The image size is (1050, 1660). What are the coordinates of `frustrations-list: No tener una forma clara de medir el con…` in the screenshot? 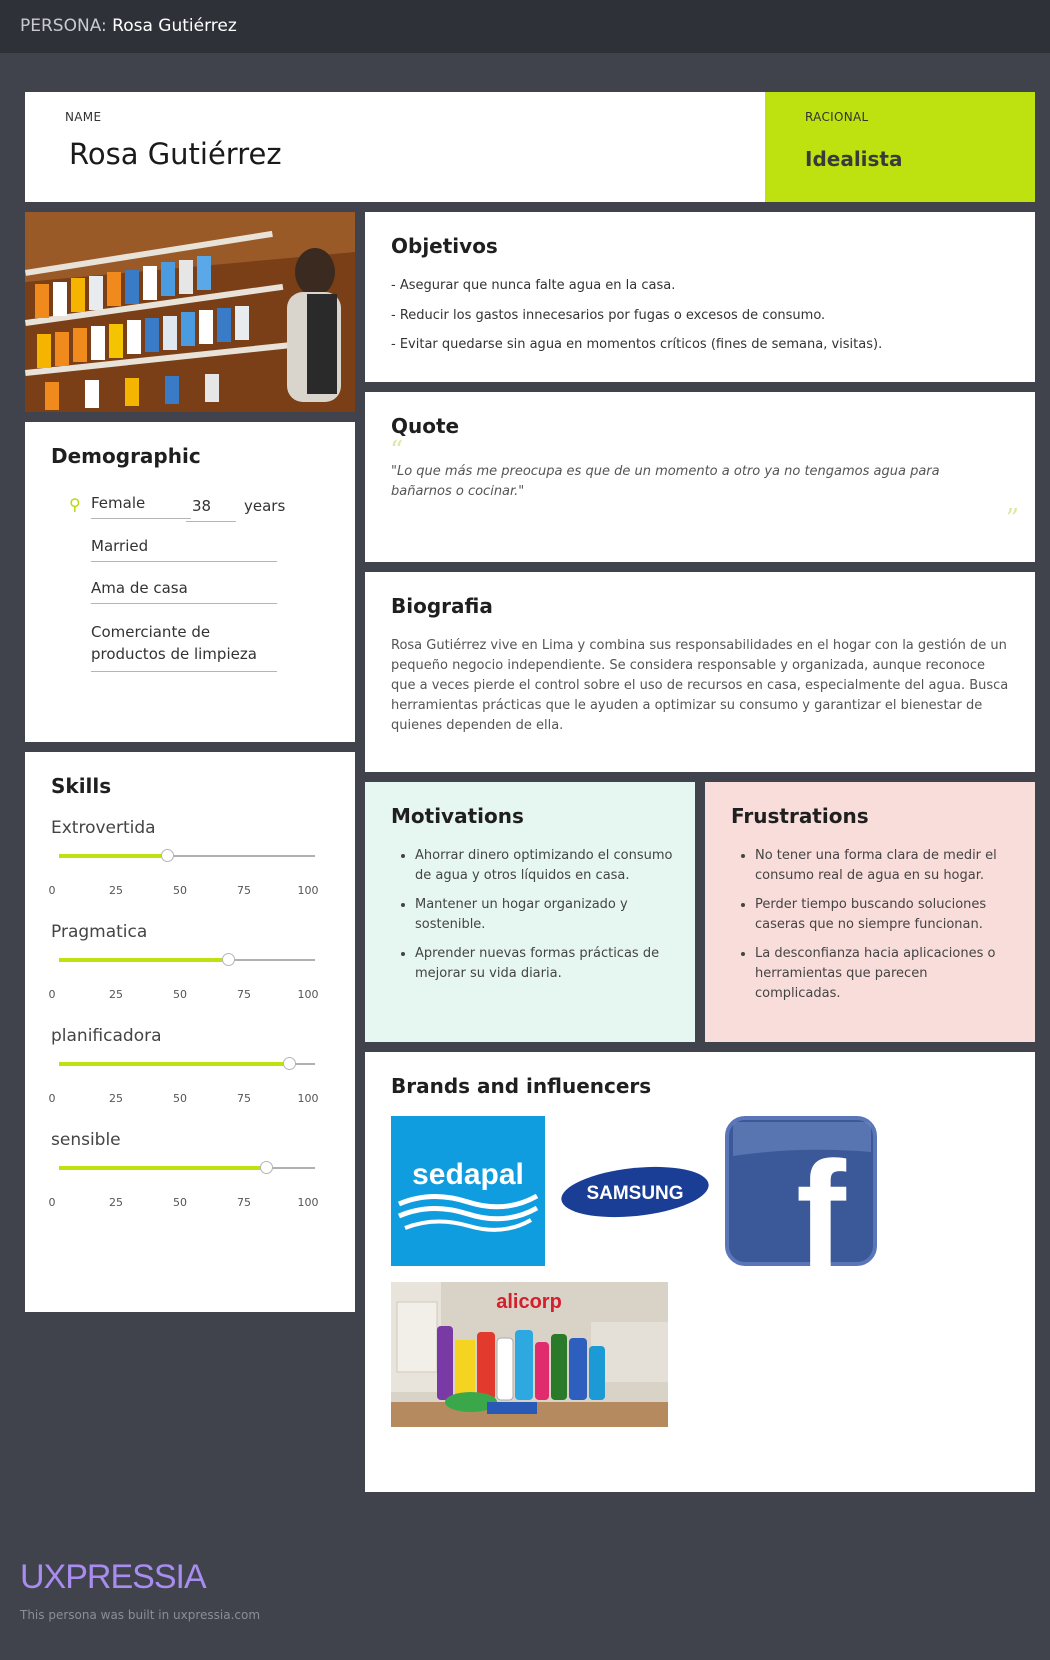 It's located at (884, 929).